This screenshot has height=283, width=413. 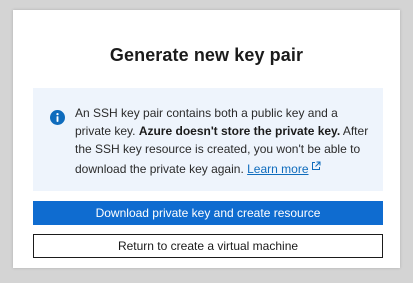 I want to click on info-text-bold: Azure doesn't store the private key., so click(x=239, y=131).